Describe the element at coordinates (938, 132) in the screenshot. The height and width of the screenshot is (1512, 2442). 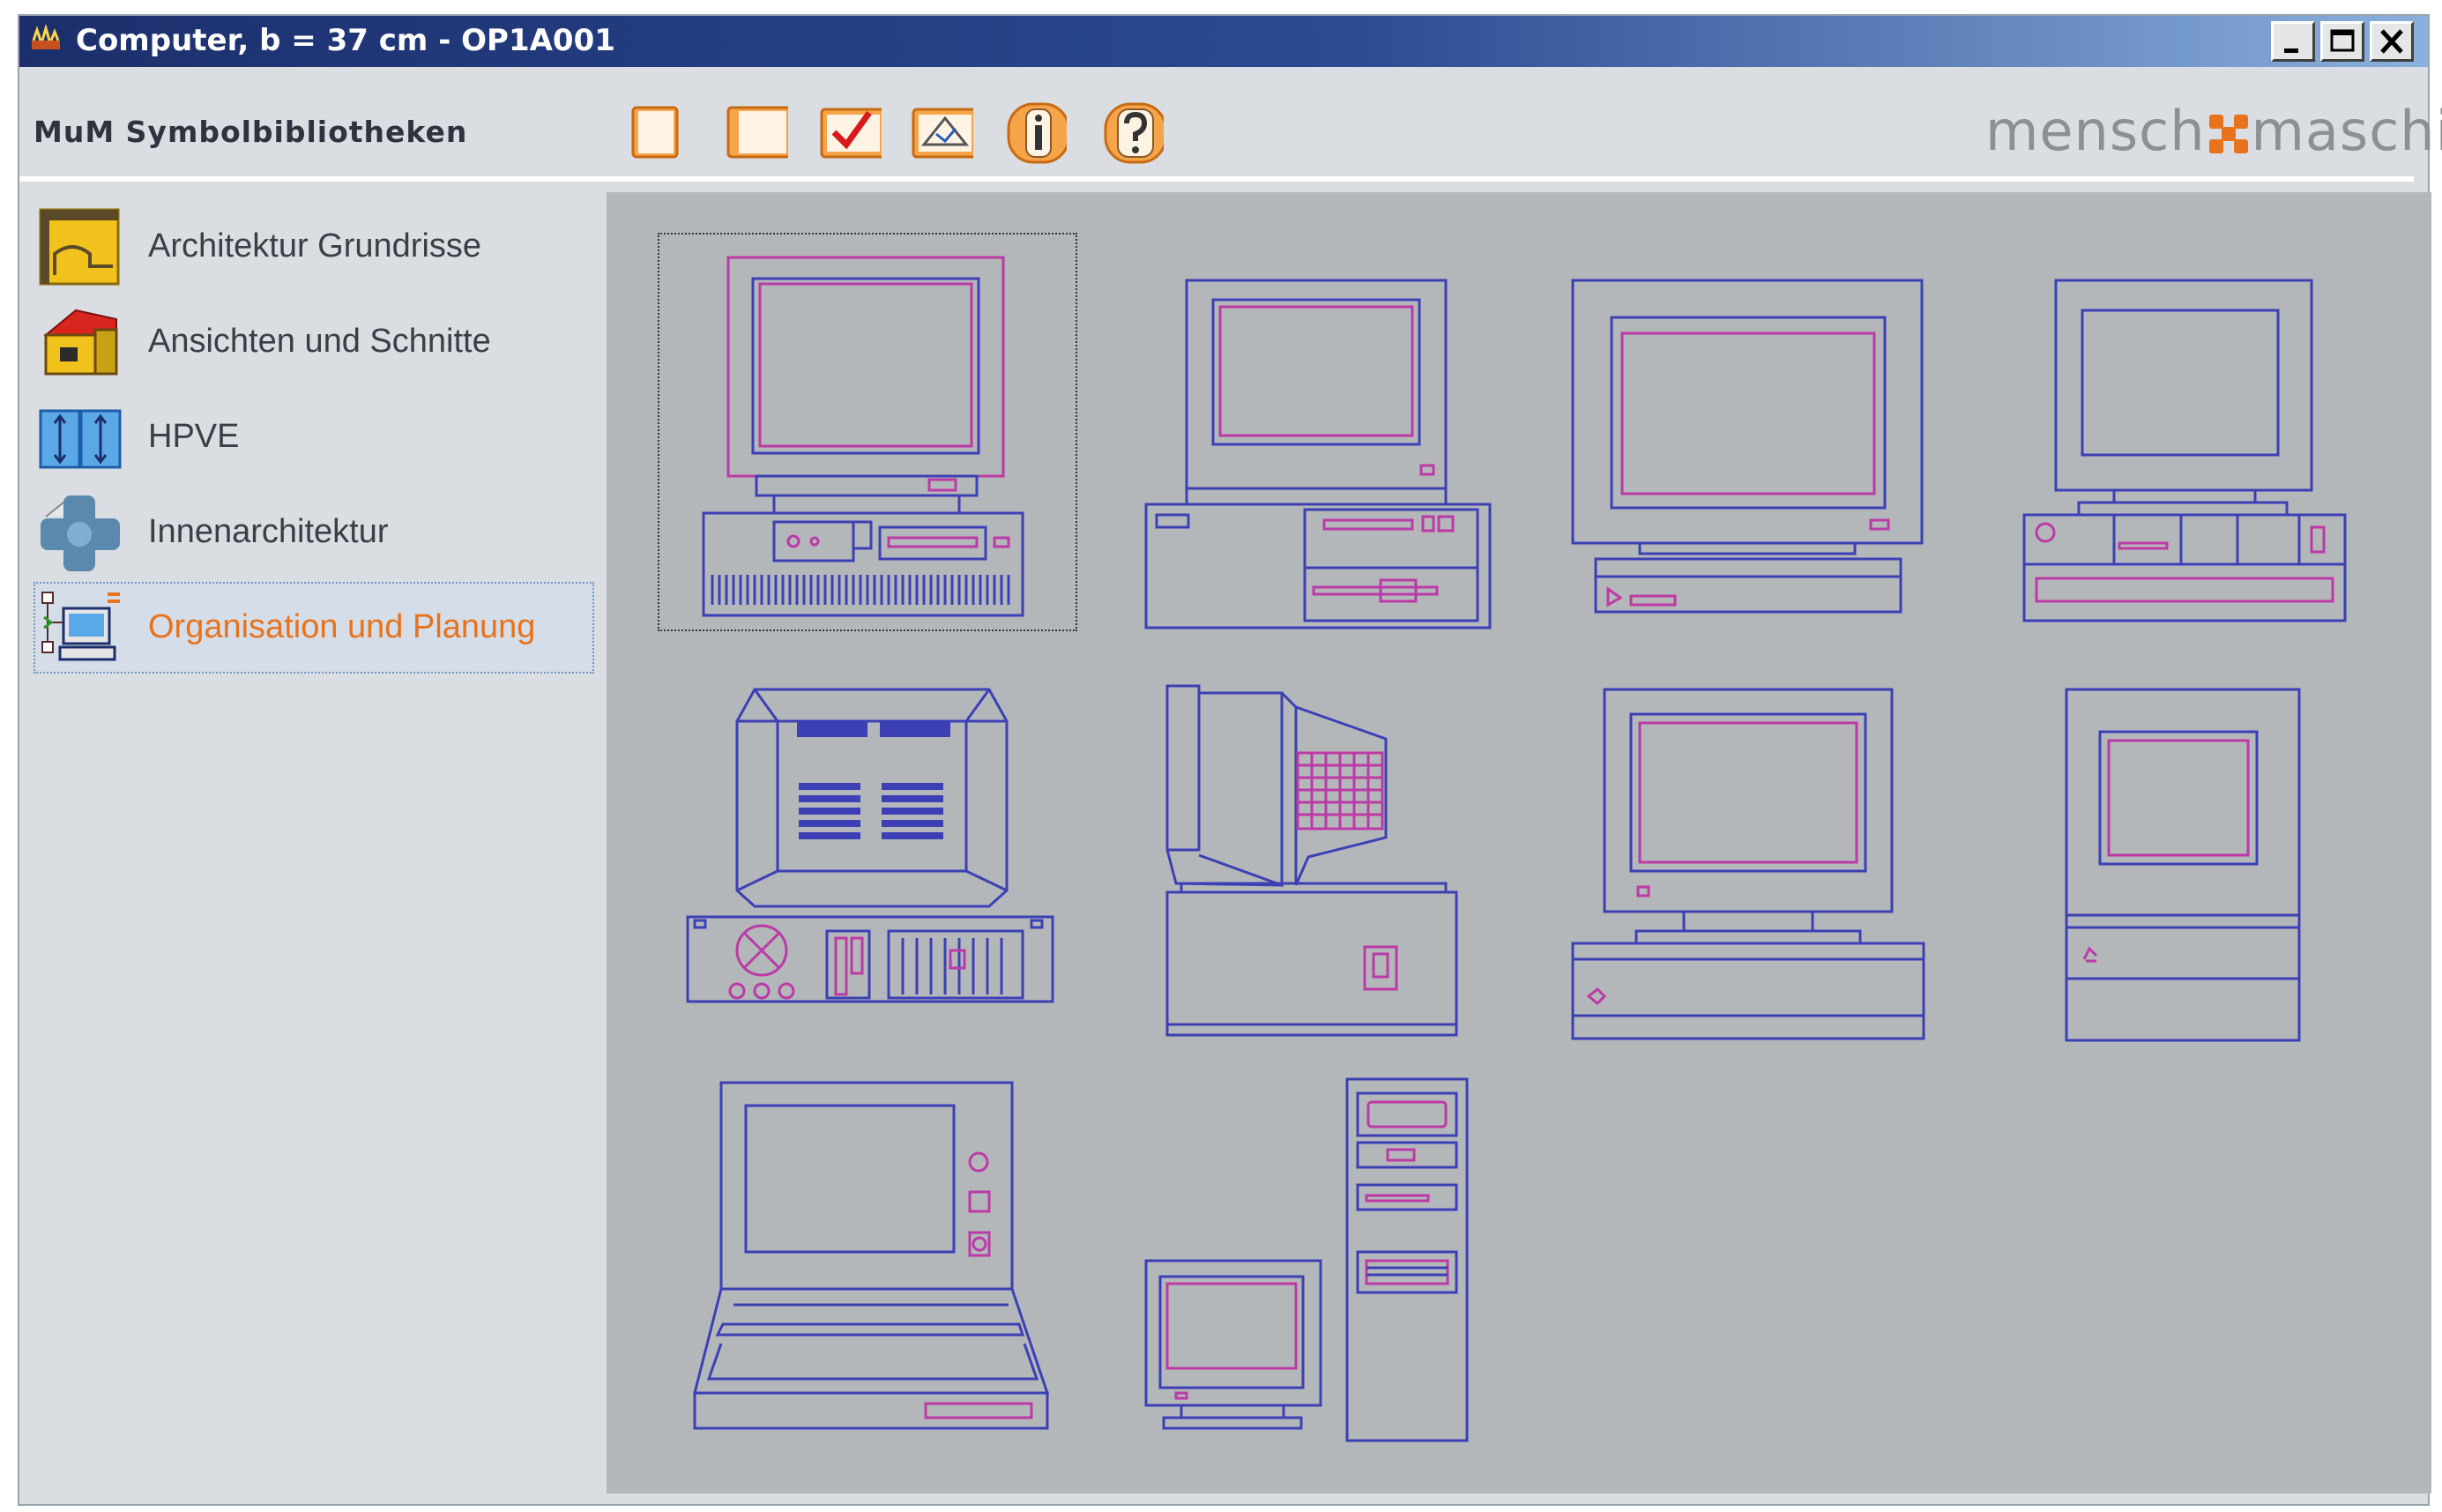
I see `insert-symbol-icon` at that location.